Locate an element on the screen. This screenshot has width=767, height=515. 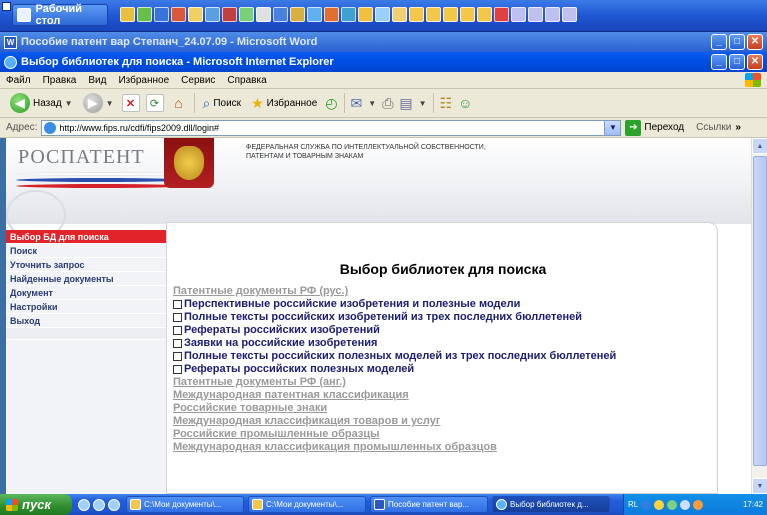
mail-dropdown-icon: ▼ is located at coordinates (372, 103).